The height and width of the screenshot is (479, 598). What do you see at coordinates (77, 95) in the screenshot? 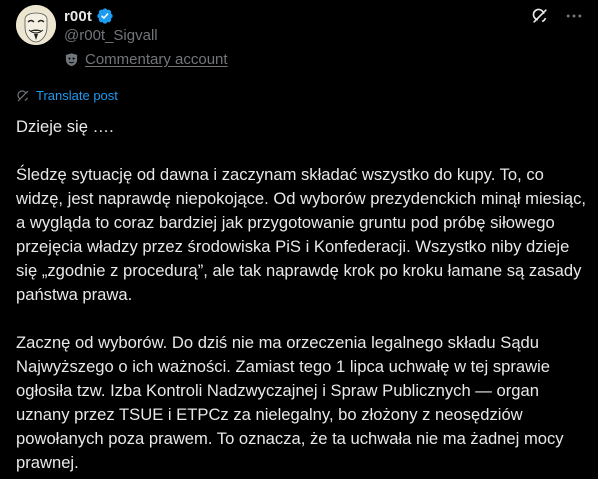
I see `translate-post-label: Translate post` at bounding box center [77, 95].